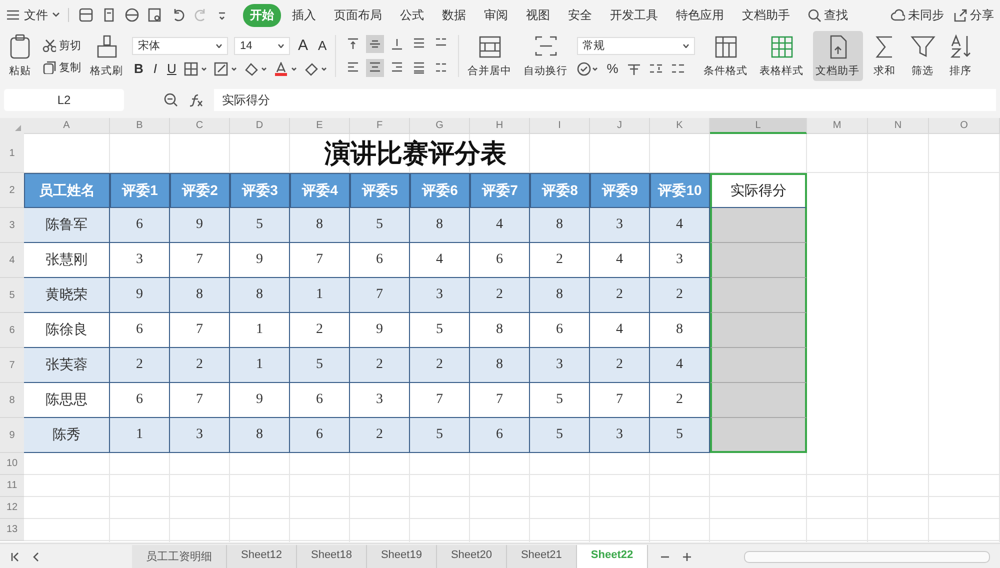 The height and width of the screenshot is (568, 1000). I want to click on table-cell: 陈鲁军, so click(67, 225).